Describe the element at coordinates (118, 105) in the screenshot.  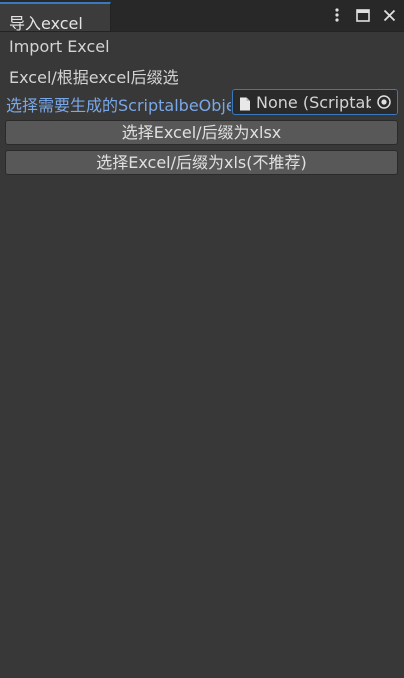
I see `object-field-label: 选择需要生成的ScriptalbeObject` at that location.